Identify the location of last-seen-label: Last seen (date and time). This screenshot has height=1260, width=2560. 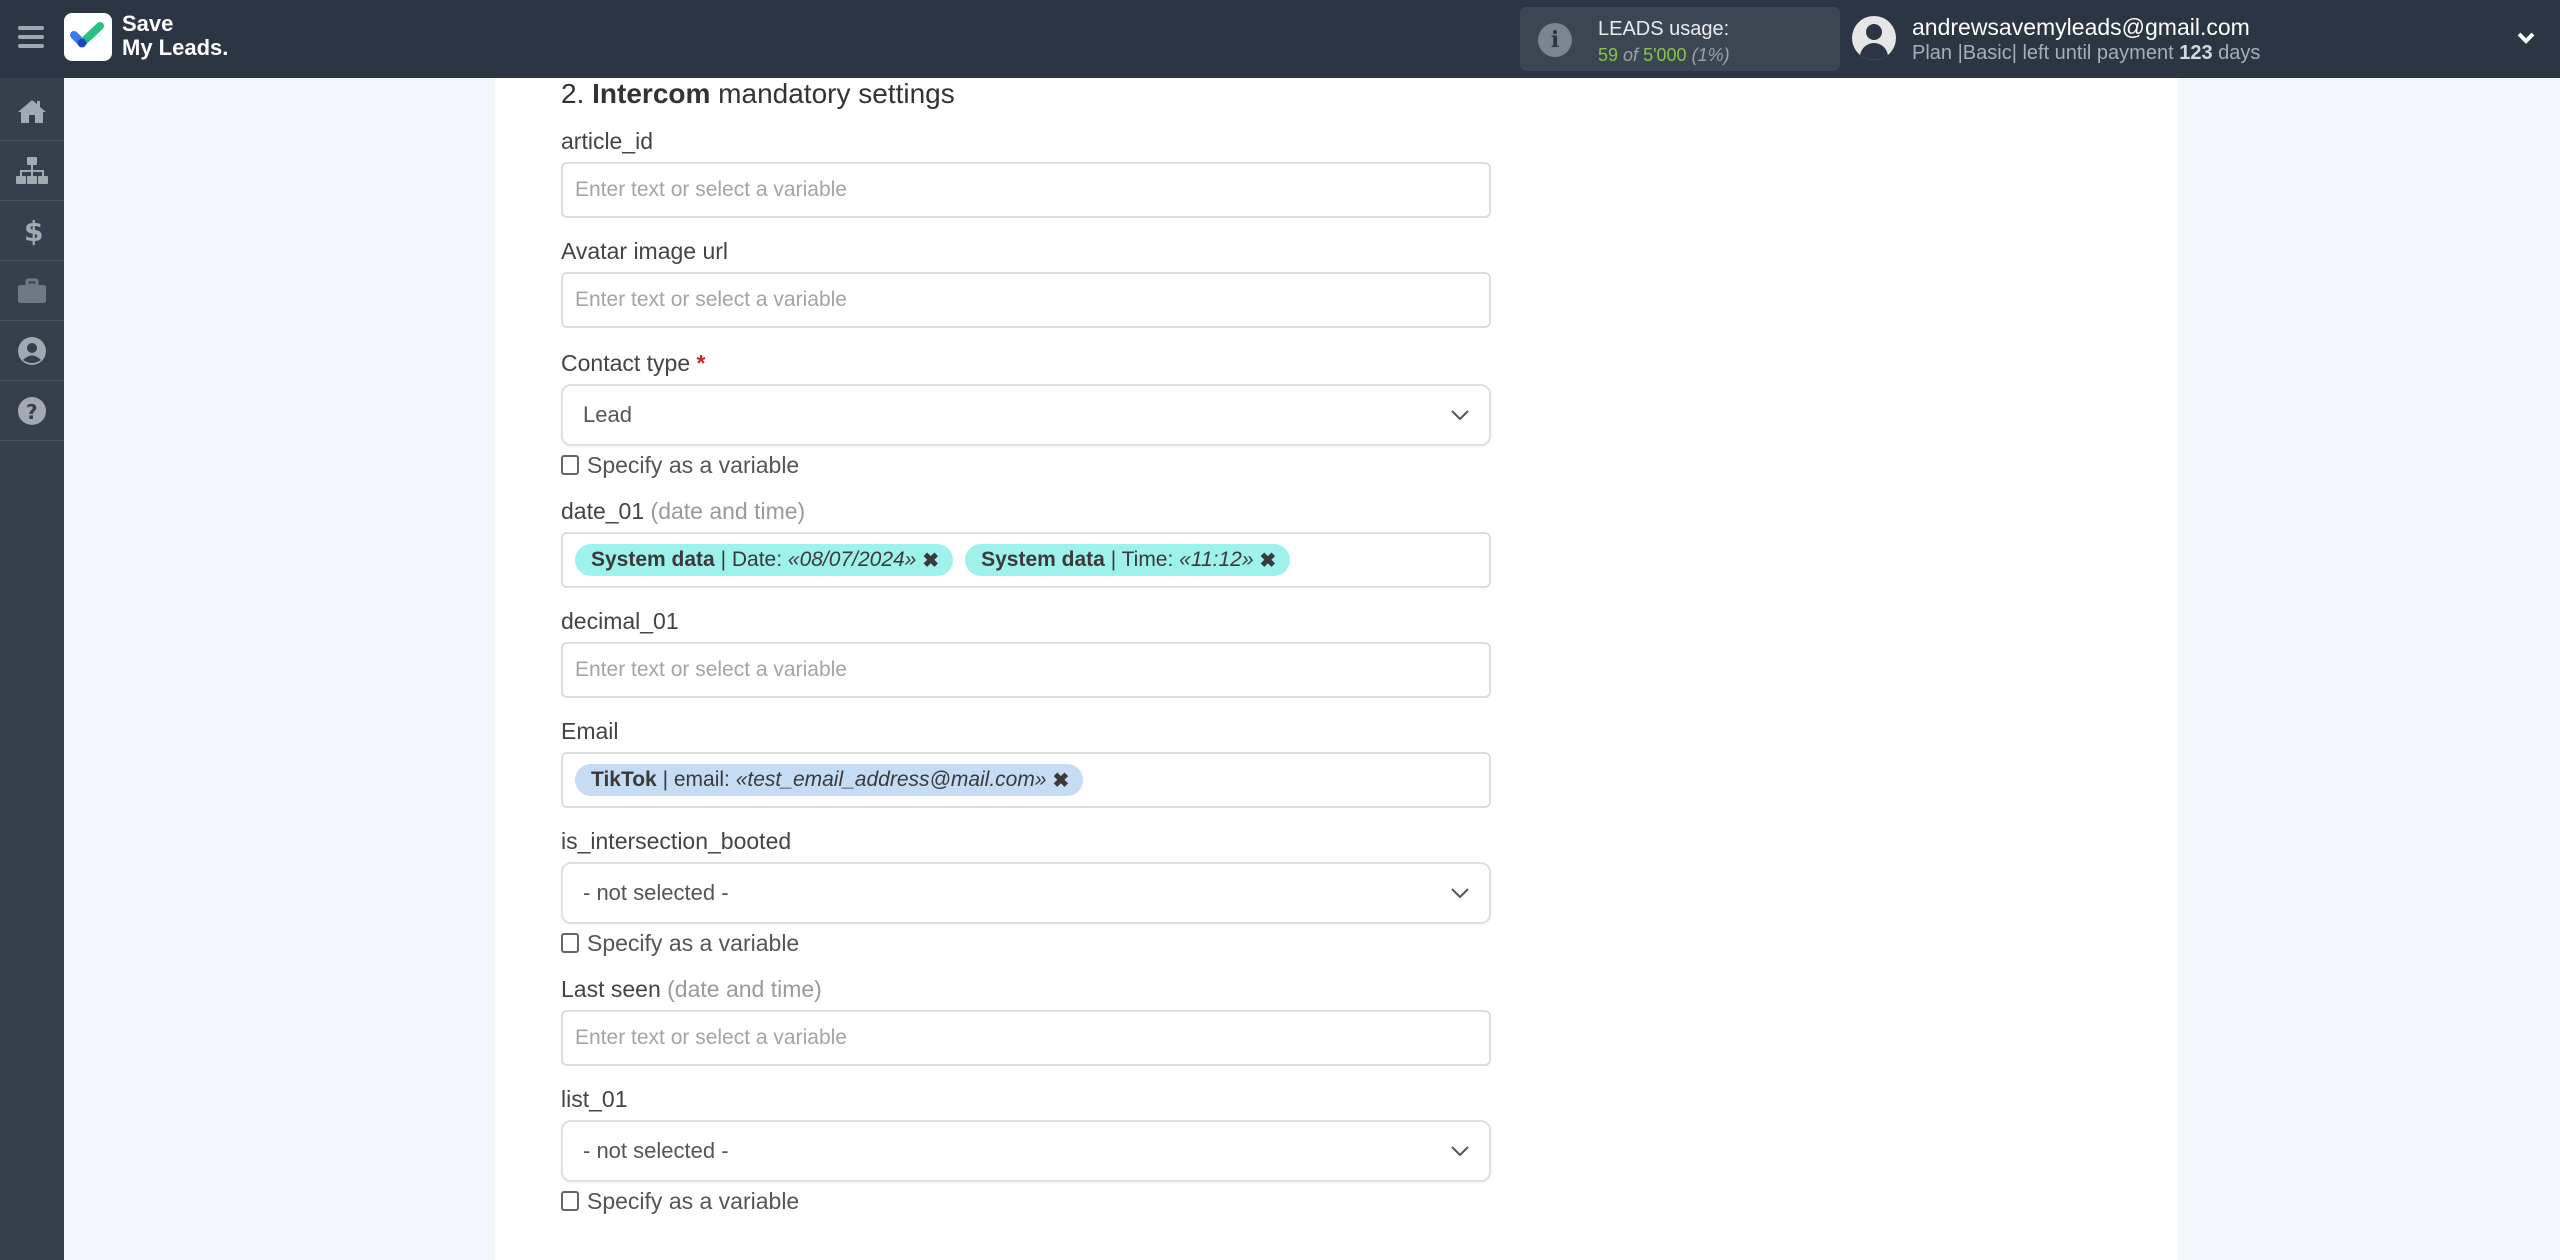
(1026, 991).